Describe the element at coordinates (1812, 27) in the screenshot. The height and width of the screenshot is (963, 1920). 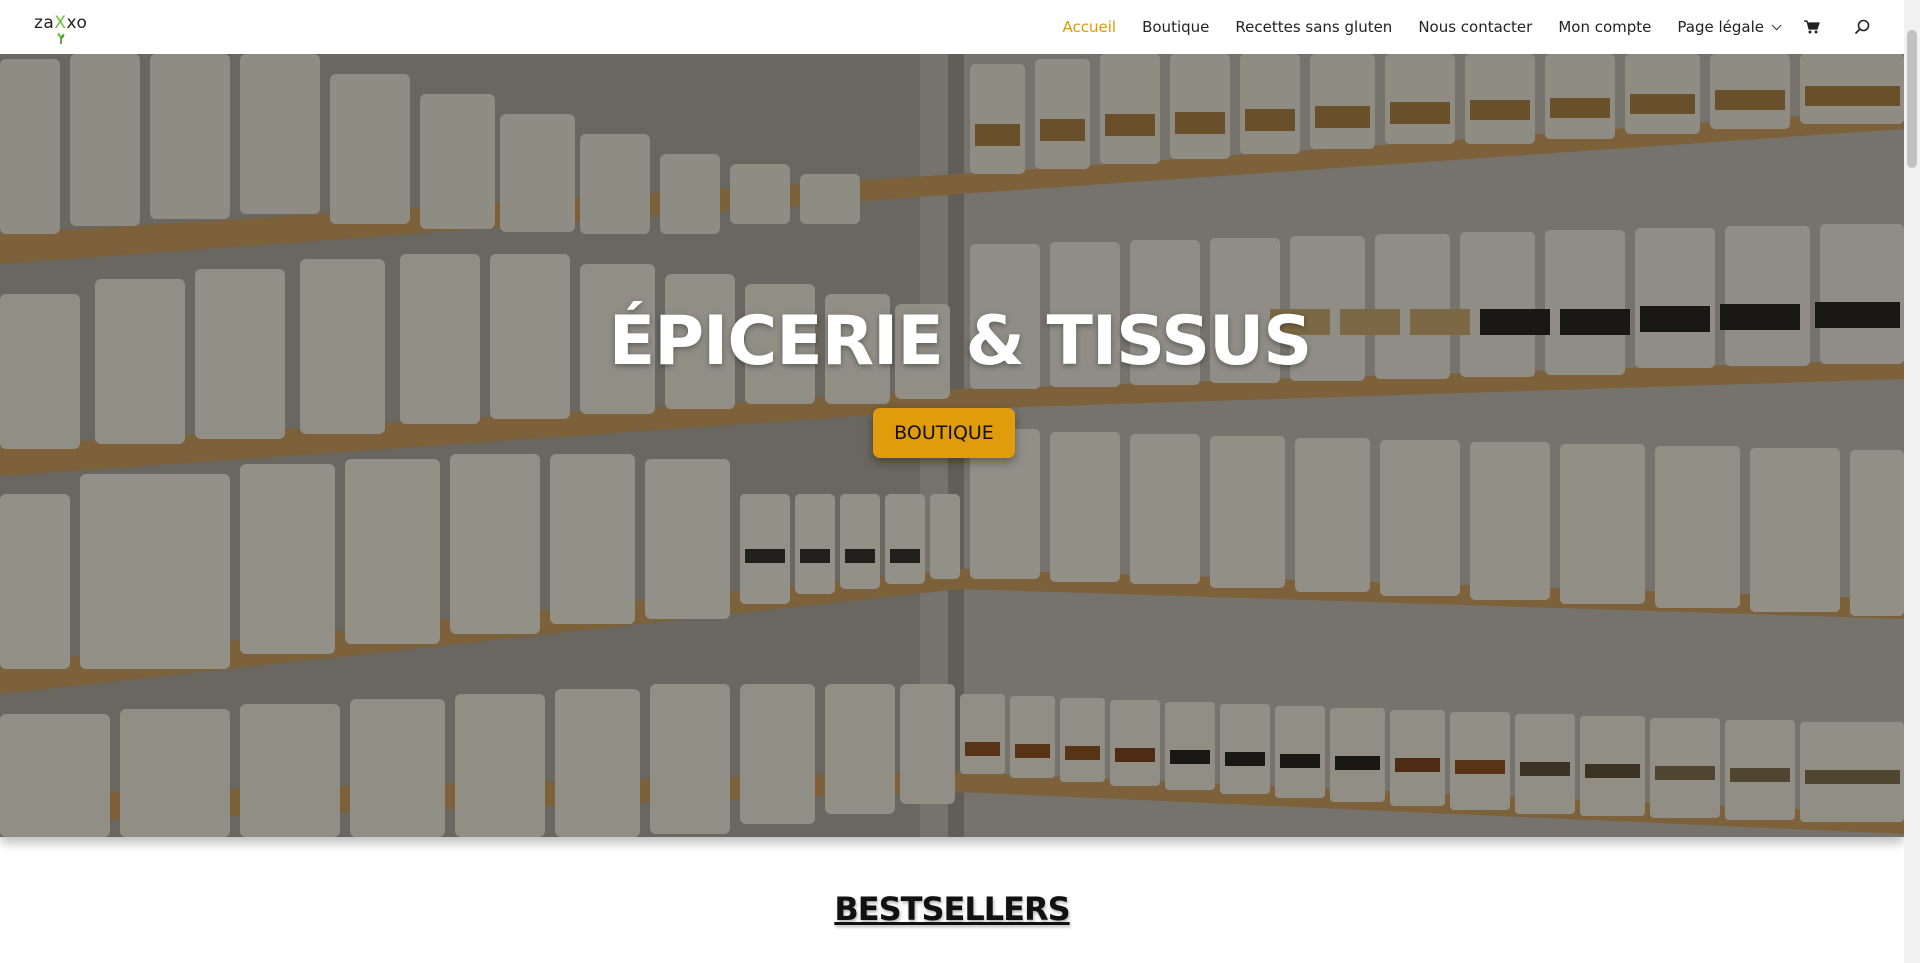
I see `cart-icon` at that location.